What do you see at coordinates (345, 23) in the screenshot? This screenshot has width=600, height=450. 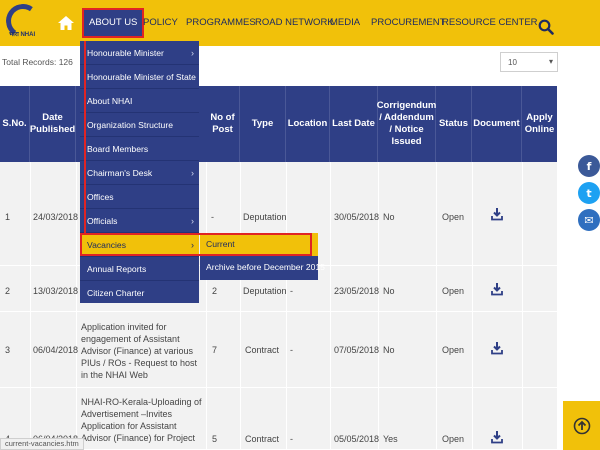 I see `nav-media: MEDIA` at bounding box center [345, 23].